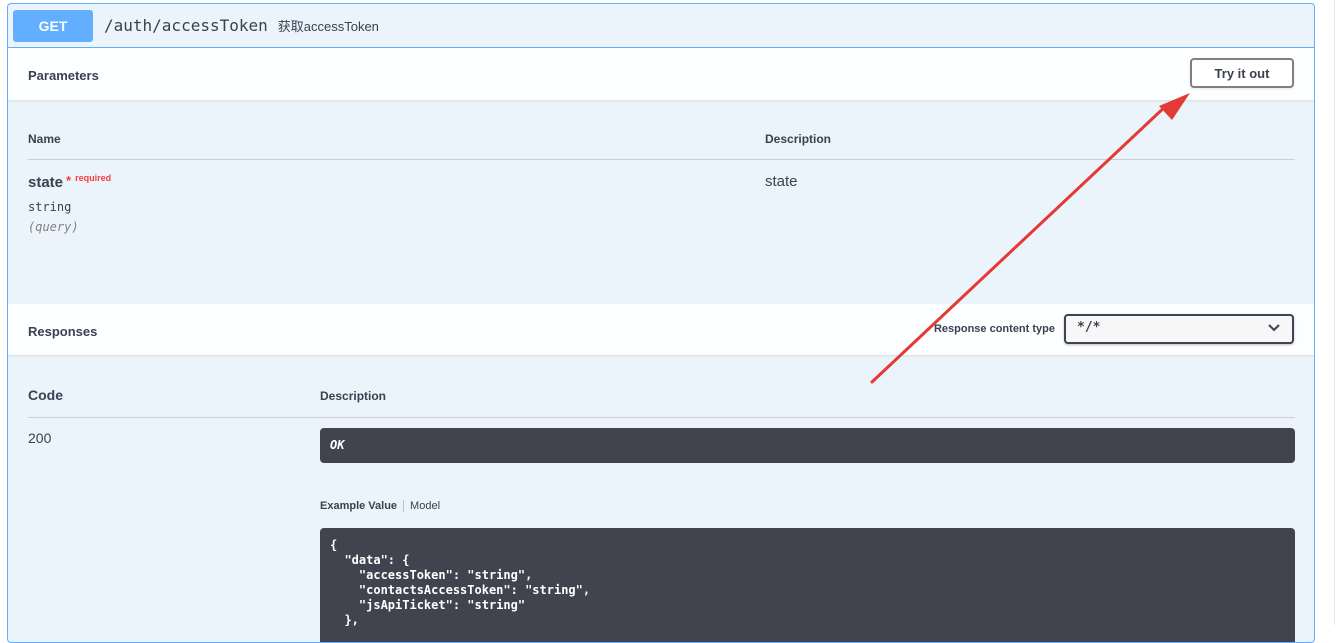 The width and height of the screenshot is (1339, 643). What do you see at coordinates (422, 506) in the screenshot?
I see `tab-model: Model` at bounding box center [422, 506].